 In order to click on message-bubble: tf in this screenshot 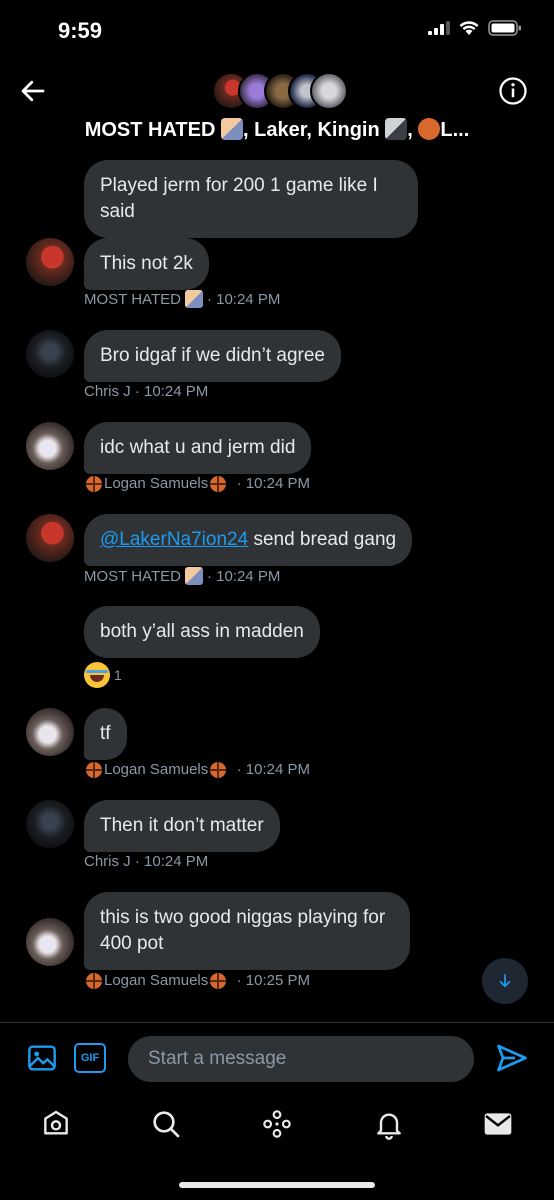, I will do `click(105, 734)`.